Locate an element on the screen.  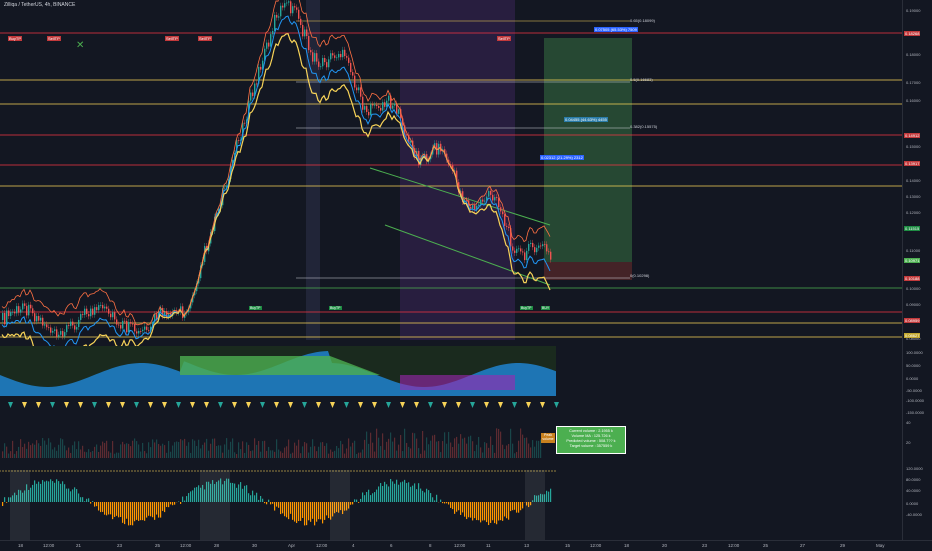
target-box-1: 0.07505 (65.53%) 7509 is located at coordinates (616, 29).